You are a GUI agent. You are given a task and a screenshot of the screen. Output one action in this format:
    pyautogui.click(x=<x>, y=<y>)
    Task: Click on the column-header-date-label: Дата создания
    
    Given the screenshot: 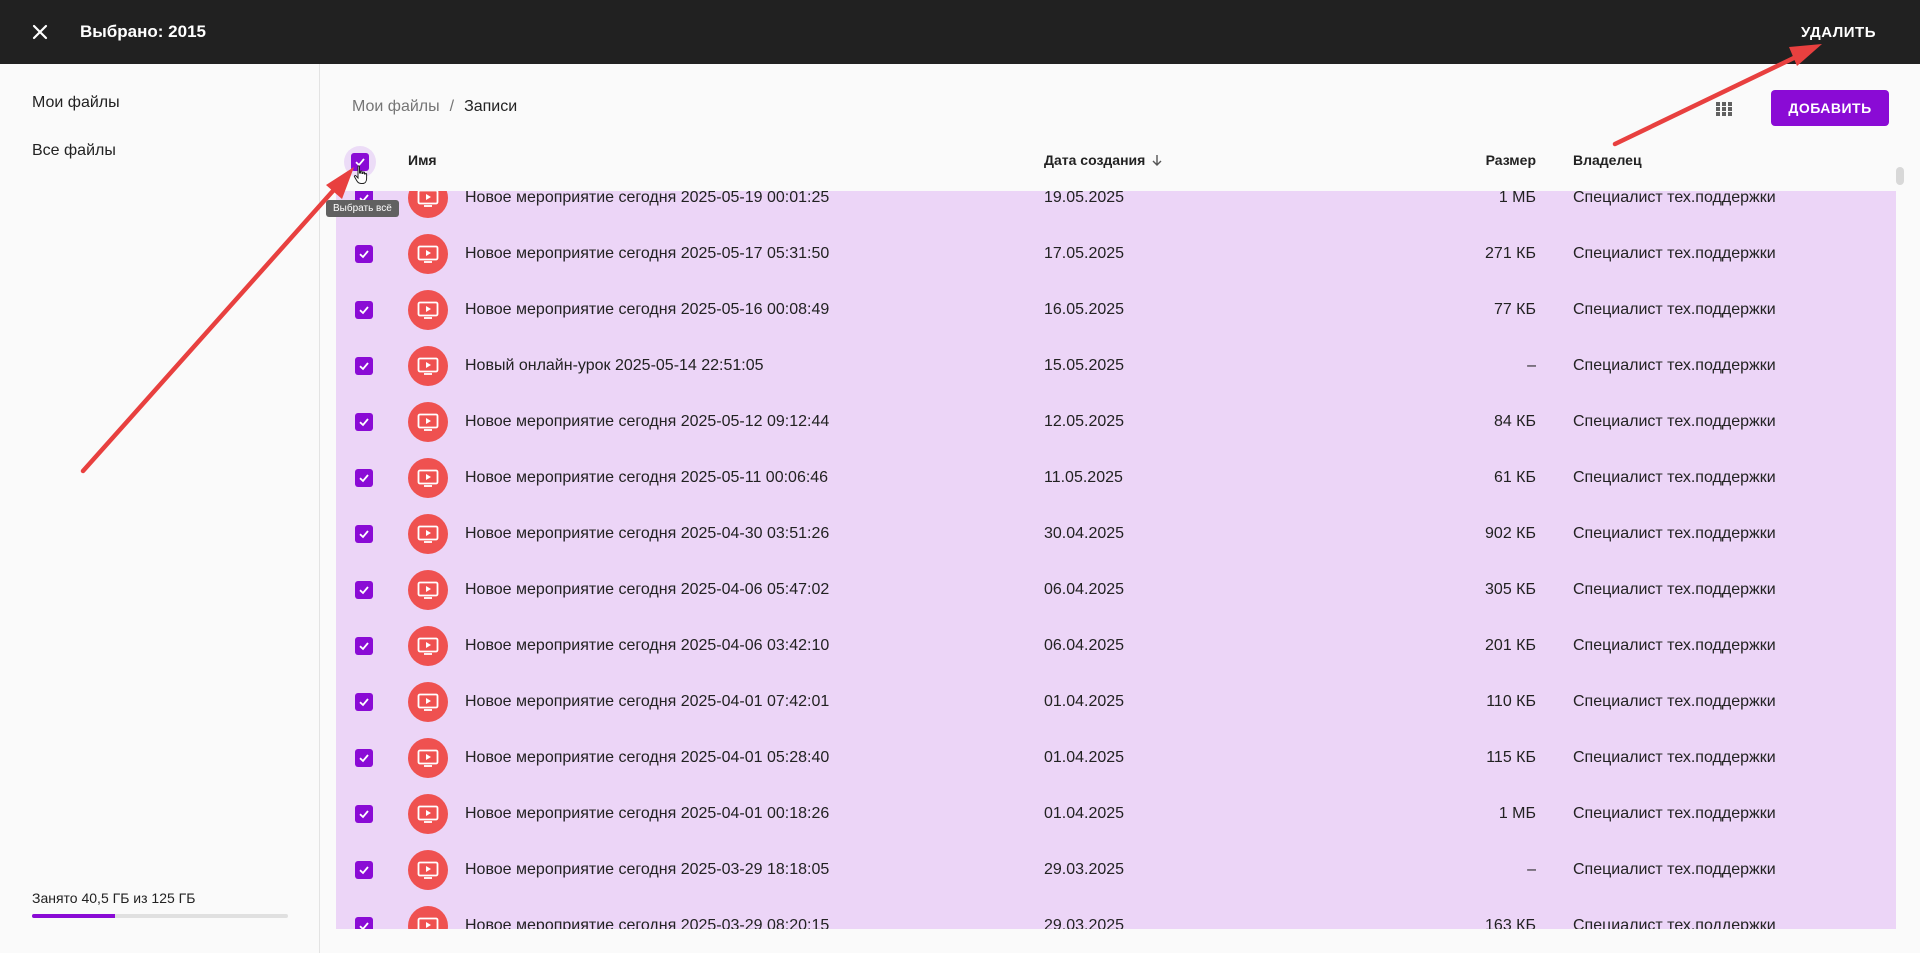 What is the action you would take?
    pyautogui.click(x=1095, y=160)
    